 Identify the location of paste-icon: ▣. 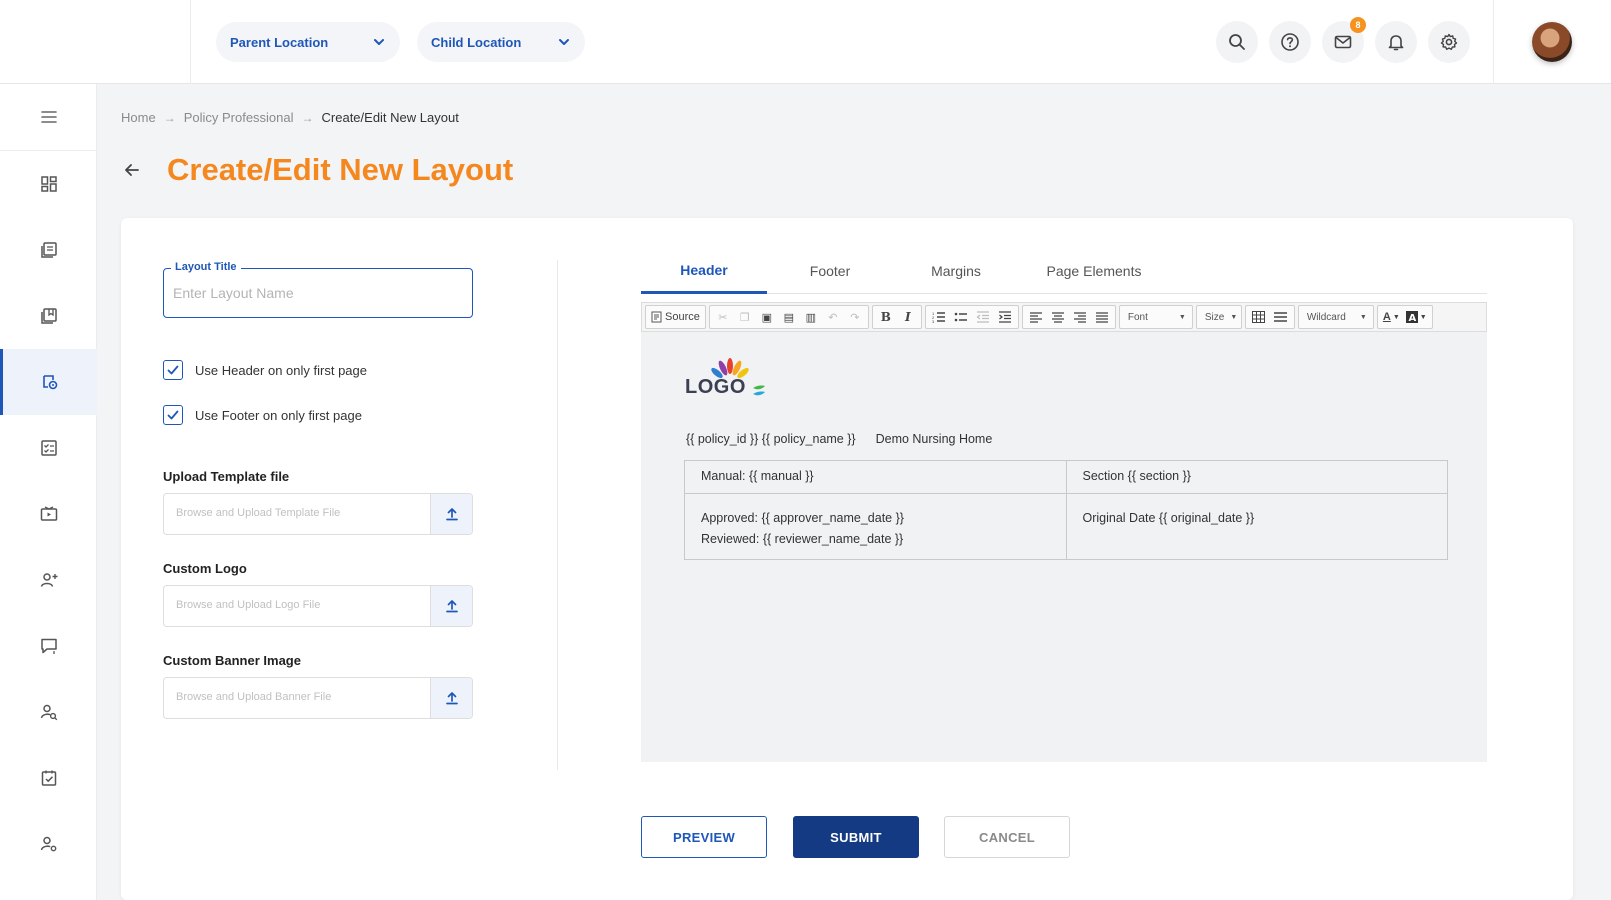
(767, 317).